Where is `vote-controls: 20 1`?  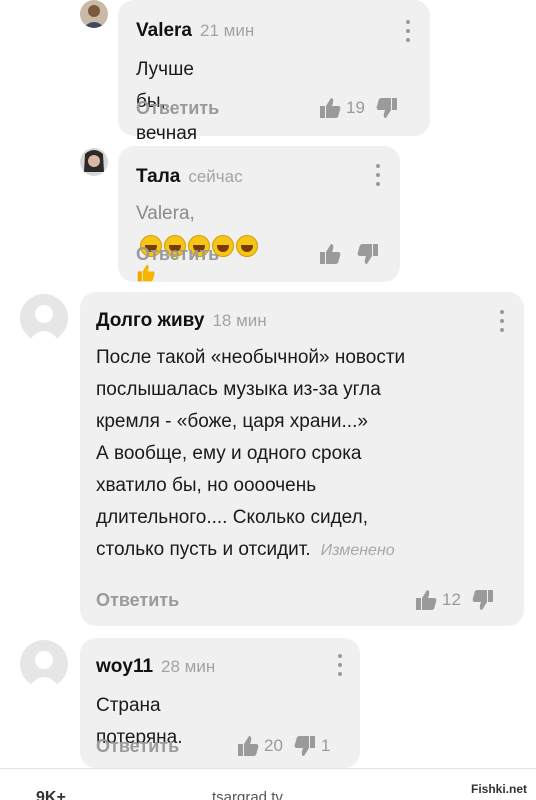
vote-controls: 20 1 is located at coordinates (288, 746).